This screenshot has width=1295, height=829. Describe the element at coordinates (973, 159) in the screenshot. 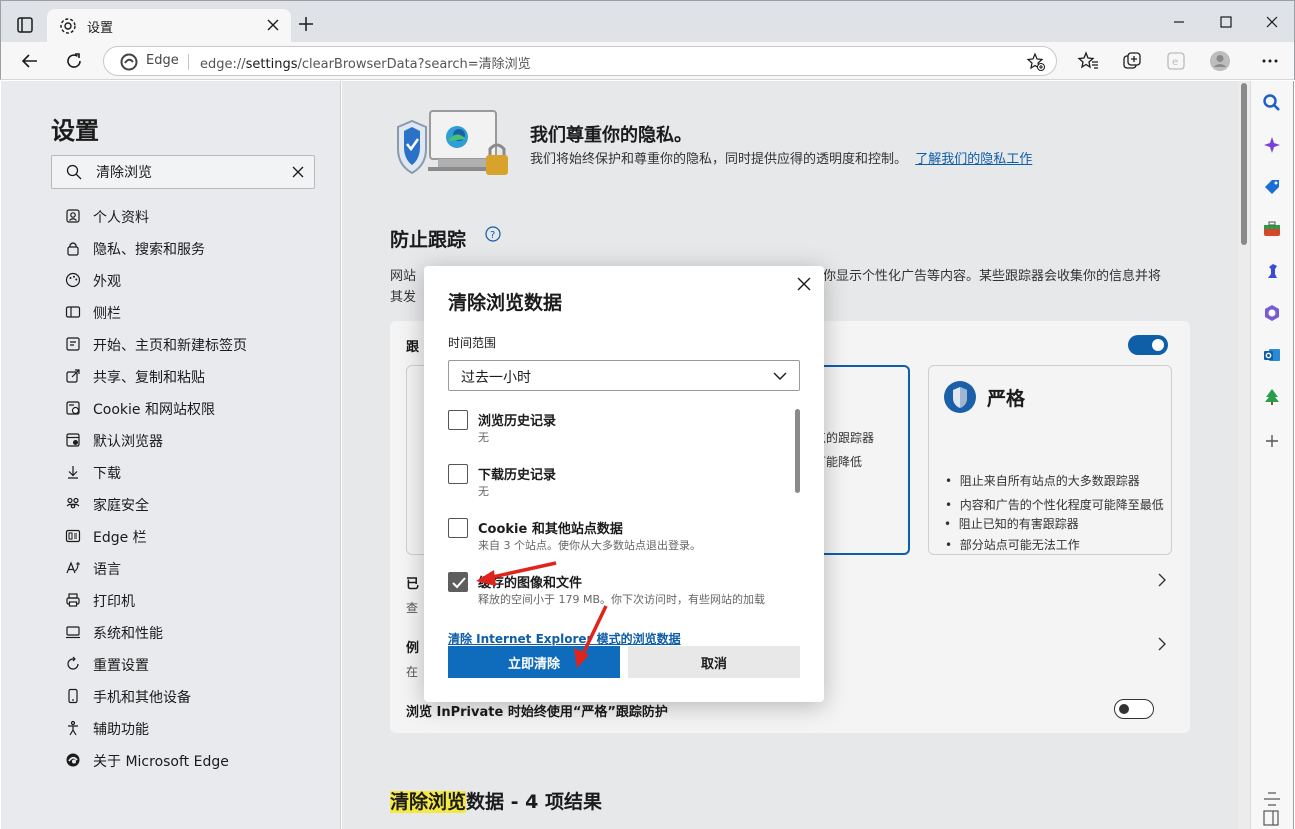

I see `privacy-link: 了解我们的隐私工作` at that location.